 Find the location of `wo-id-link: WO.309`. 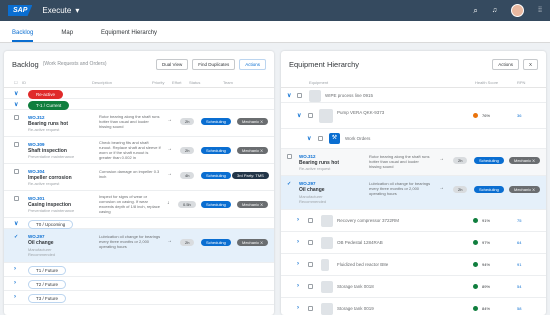

wo-id-link: WO.309 is located at coordinates (36, 144).